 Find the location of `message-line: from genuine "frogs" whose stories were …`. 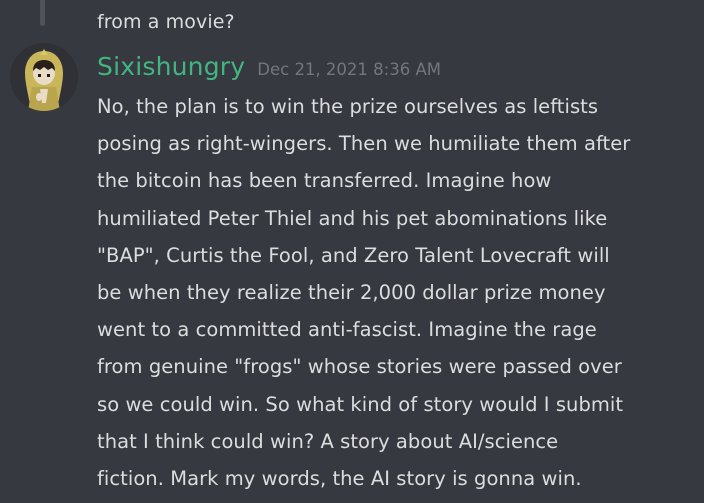

message-line: from genuine "frogs" whose stories were … is located at coordinates (359, 367).